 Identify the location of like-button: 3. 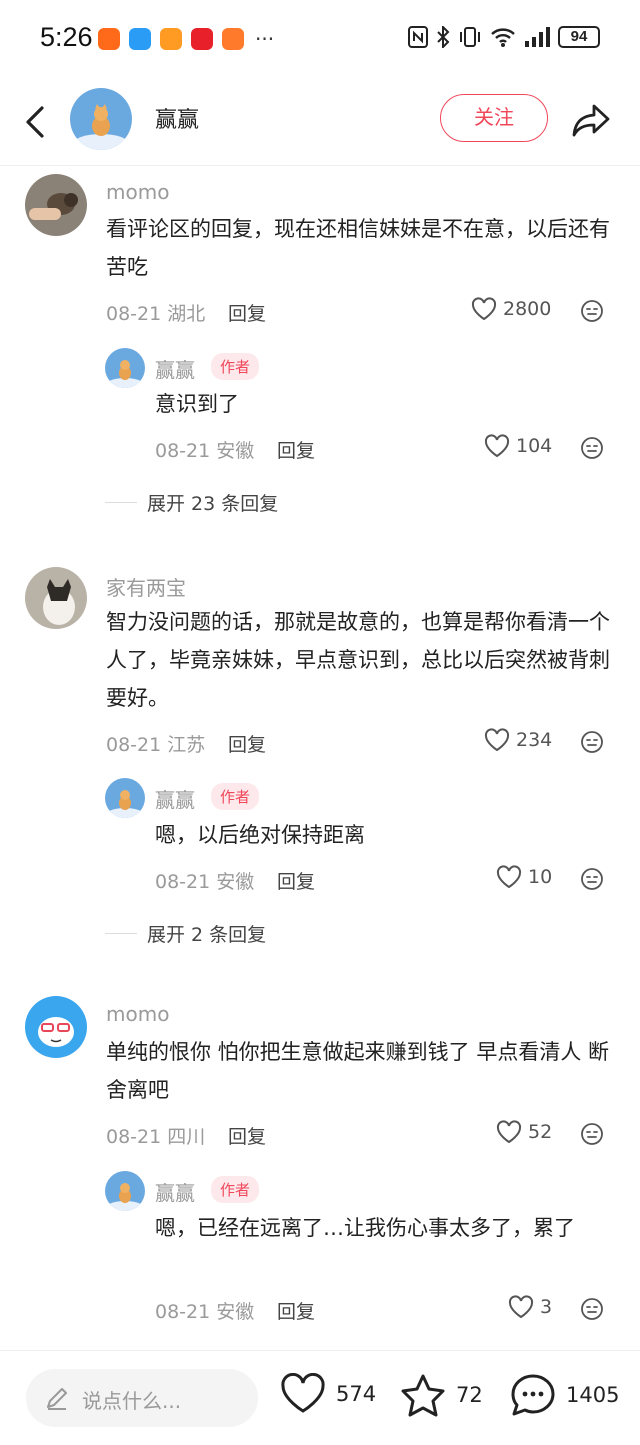
(530, 1307).